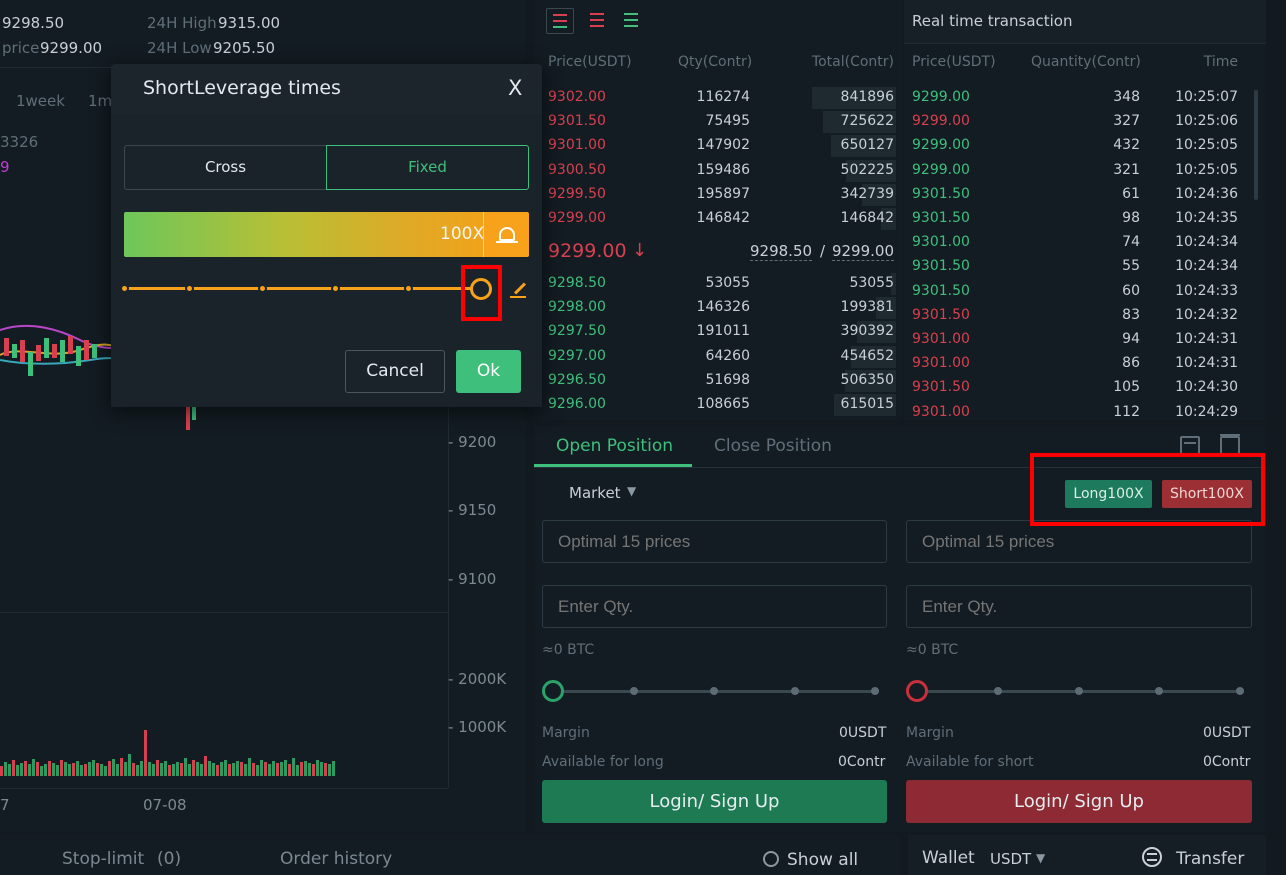 This screenshot has height=875, width=1286. What do you see at coordinates (21, 48) in the screenshot?
I see `price-label: price` at bounding box center [21, 48].